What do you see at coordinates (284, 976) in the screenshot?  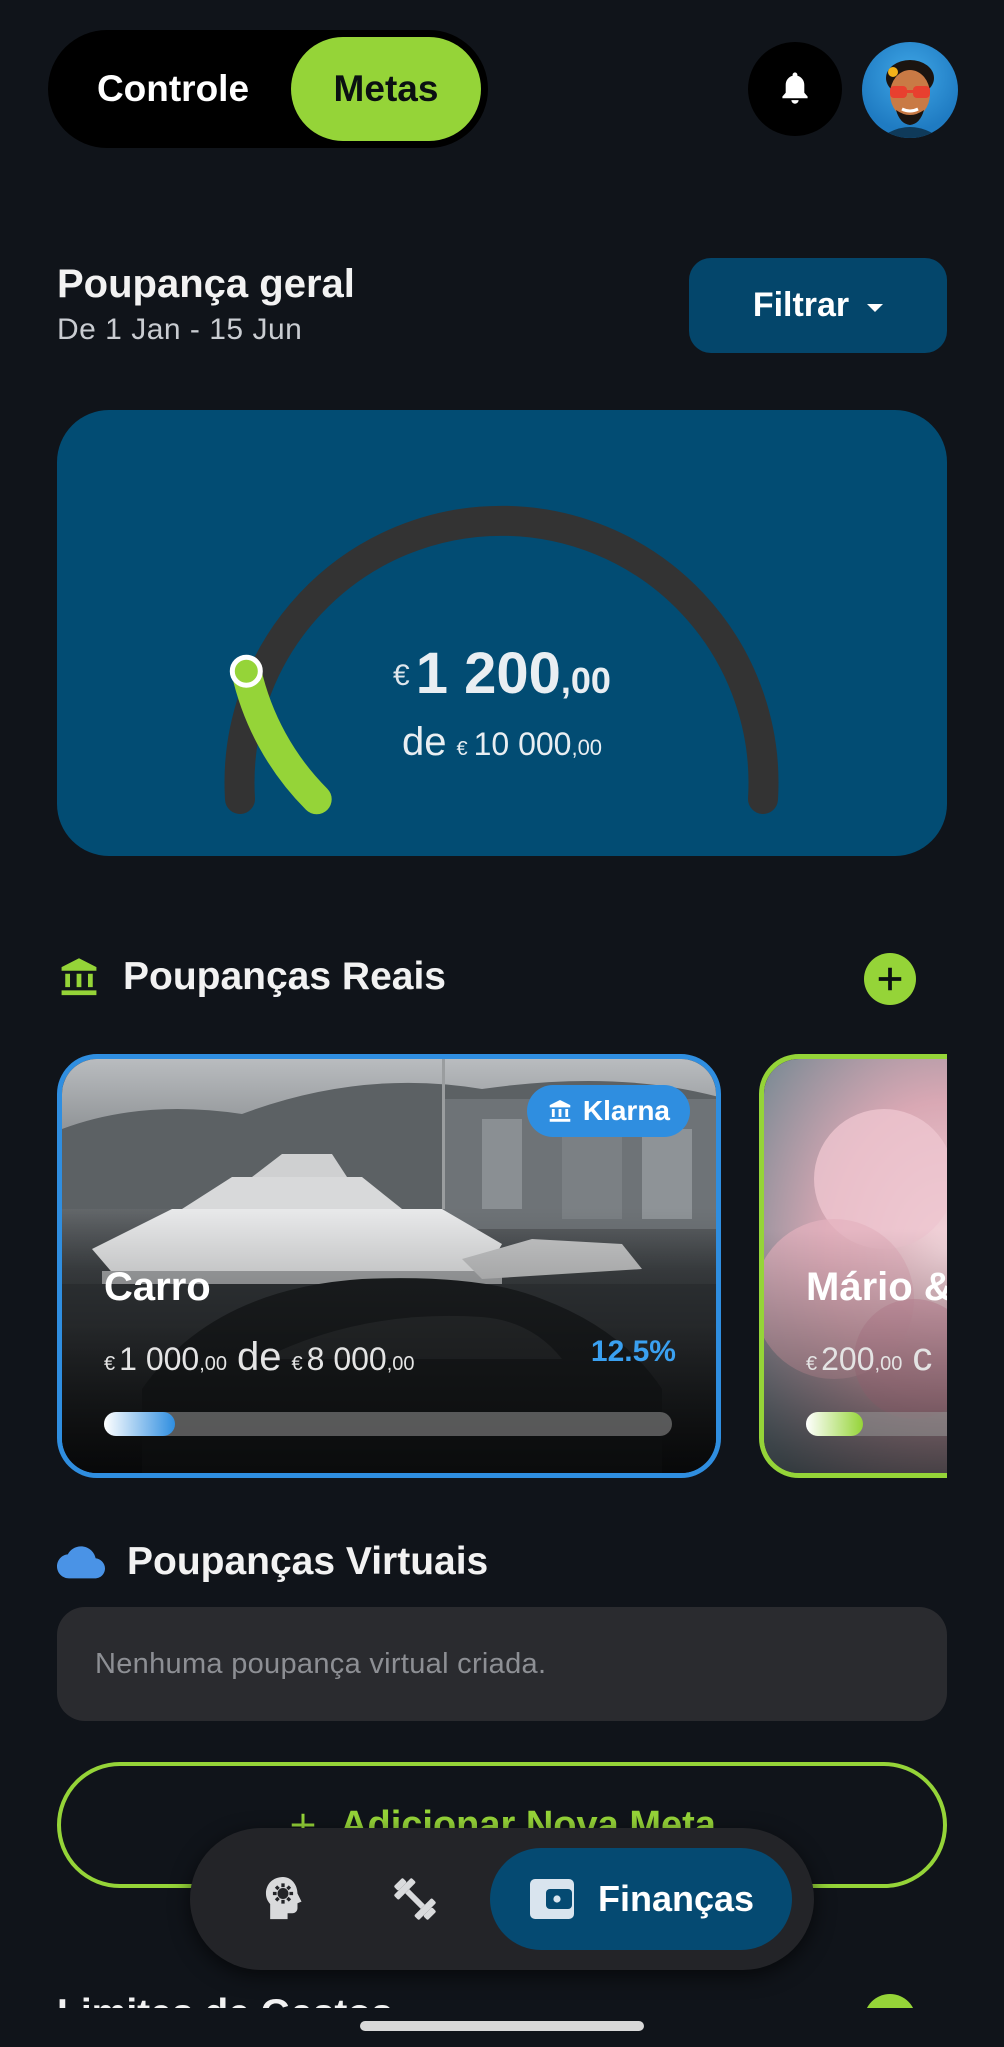 I see `real-savings-title: Poupanças Reais` at bounding box center [284, 976].